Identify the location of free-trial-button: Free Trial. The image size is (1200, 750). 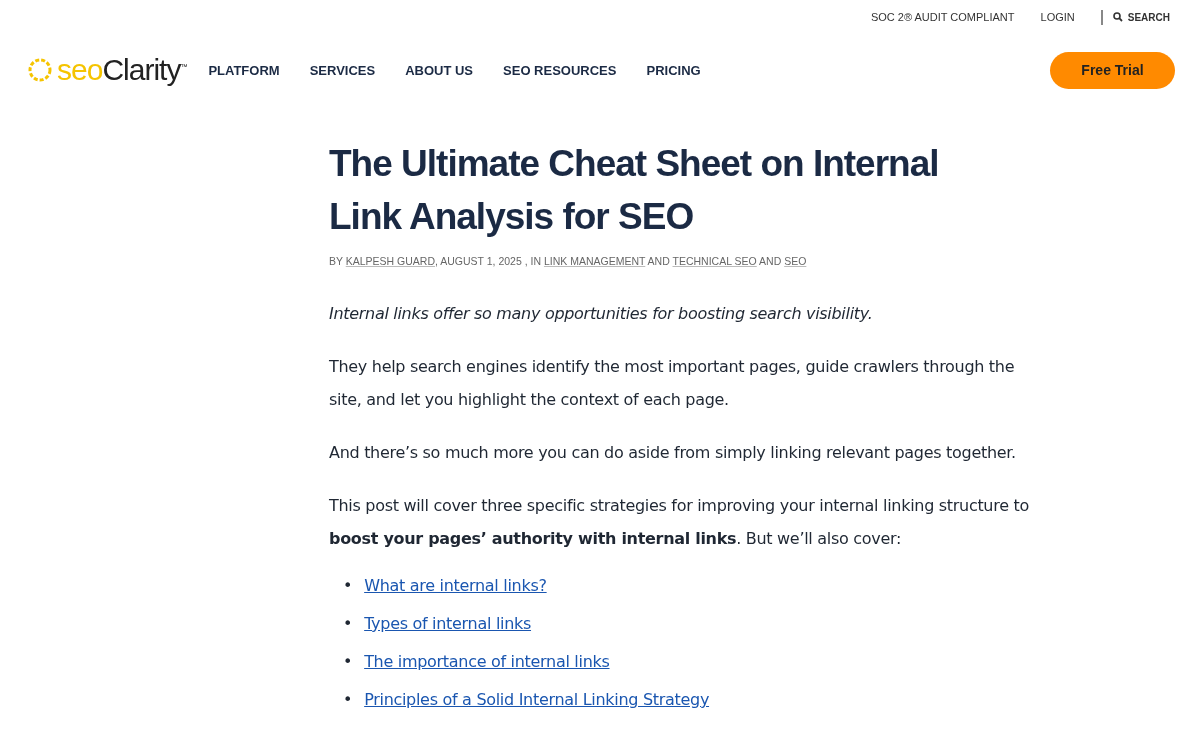
(1112, 70).